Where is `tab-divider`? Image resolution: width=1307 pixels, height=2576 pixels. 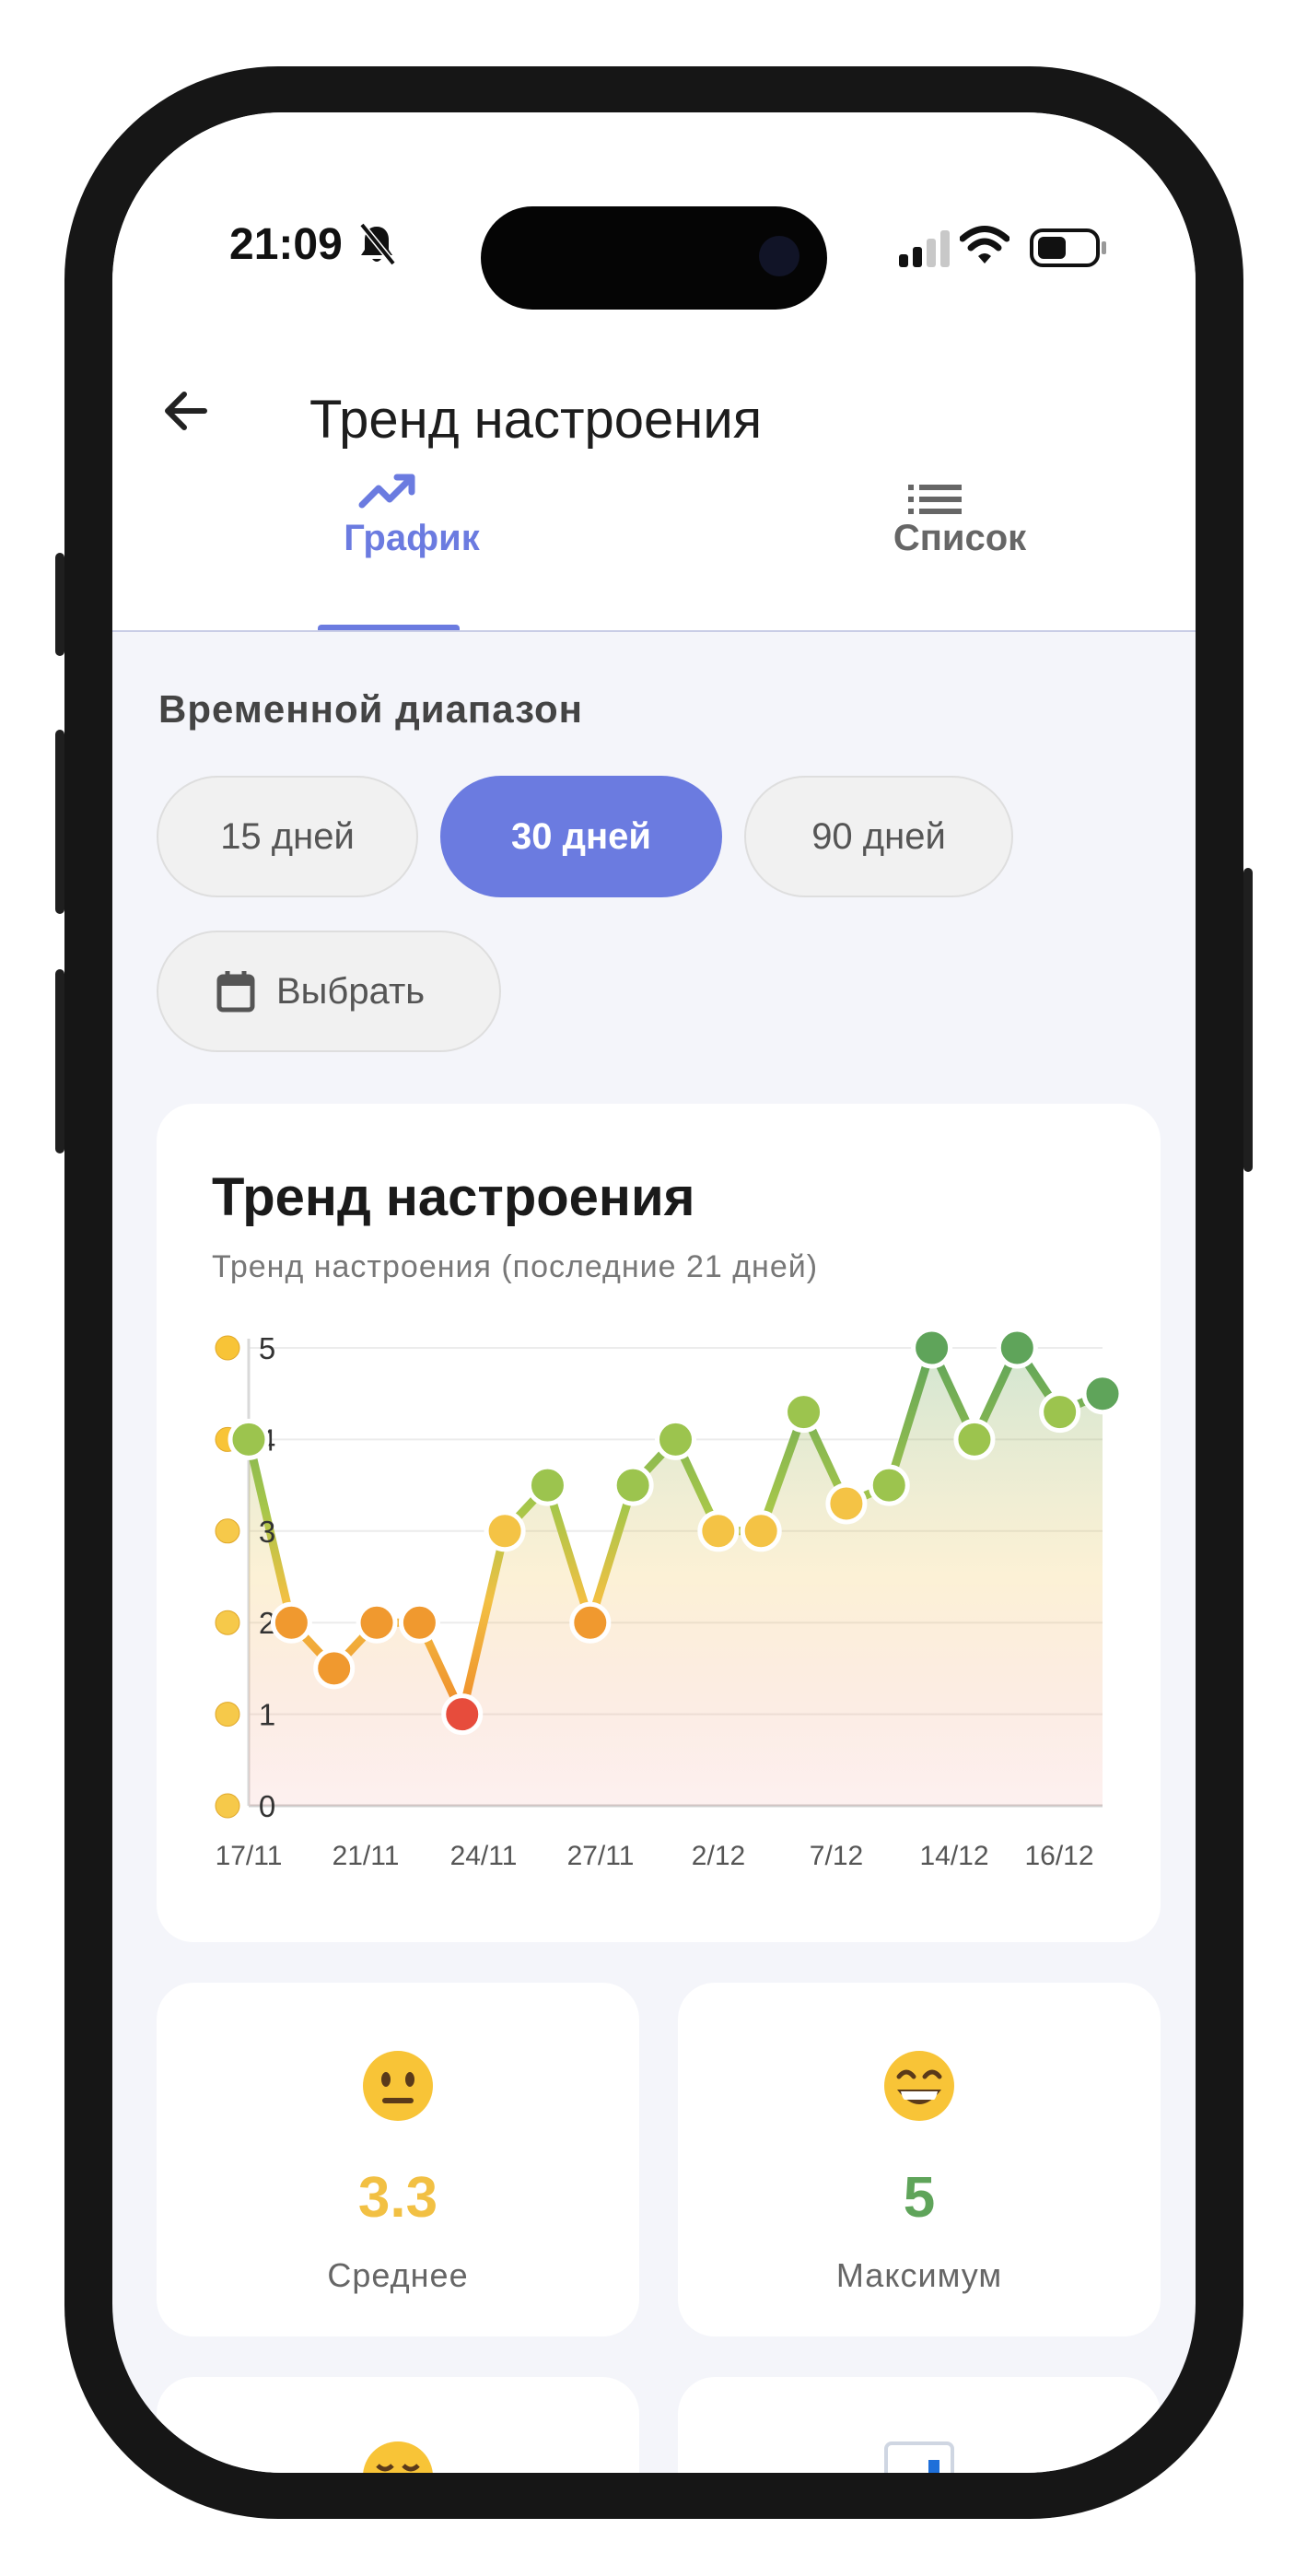
tab-divider is located at coordinates (654, 631).